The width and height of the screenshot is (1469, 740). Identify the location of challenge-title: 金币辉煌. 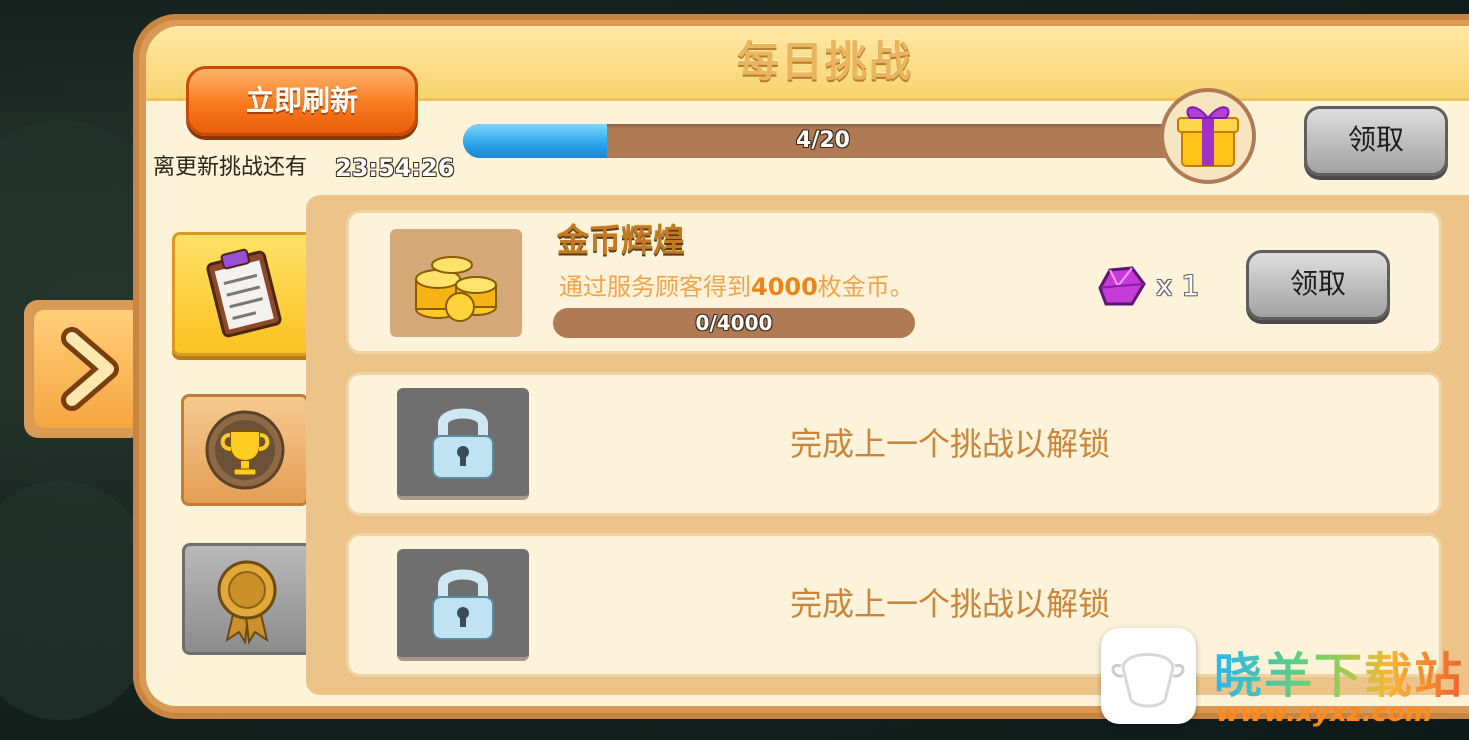
(621, 240).